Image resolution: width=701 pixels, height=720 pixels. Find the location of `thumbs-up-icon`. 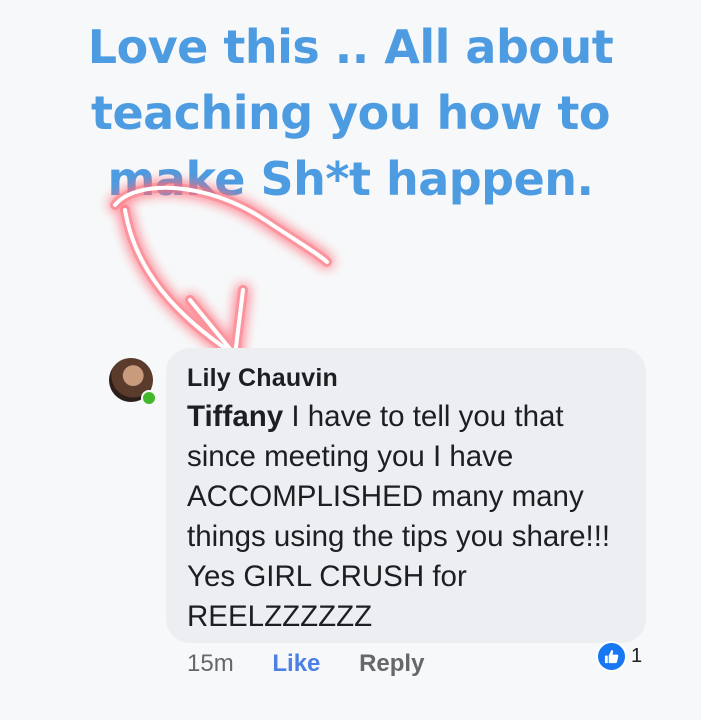

thumbs-up-icon is located at coordinates (611, 656).